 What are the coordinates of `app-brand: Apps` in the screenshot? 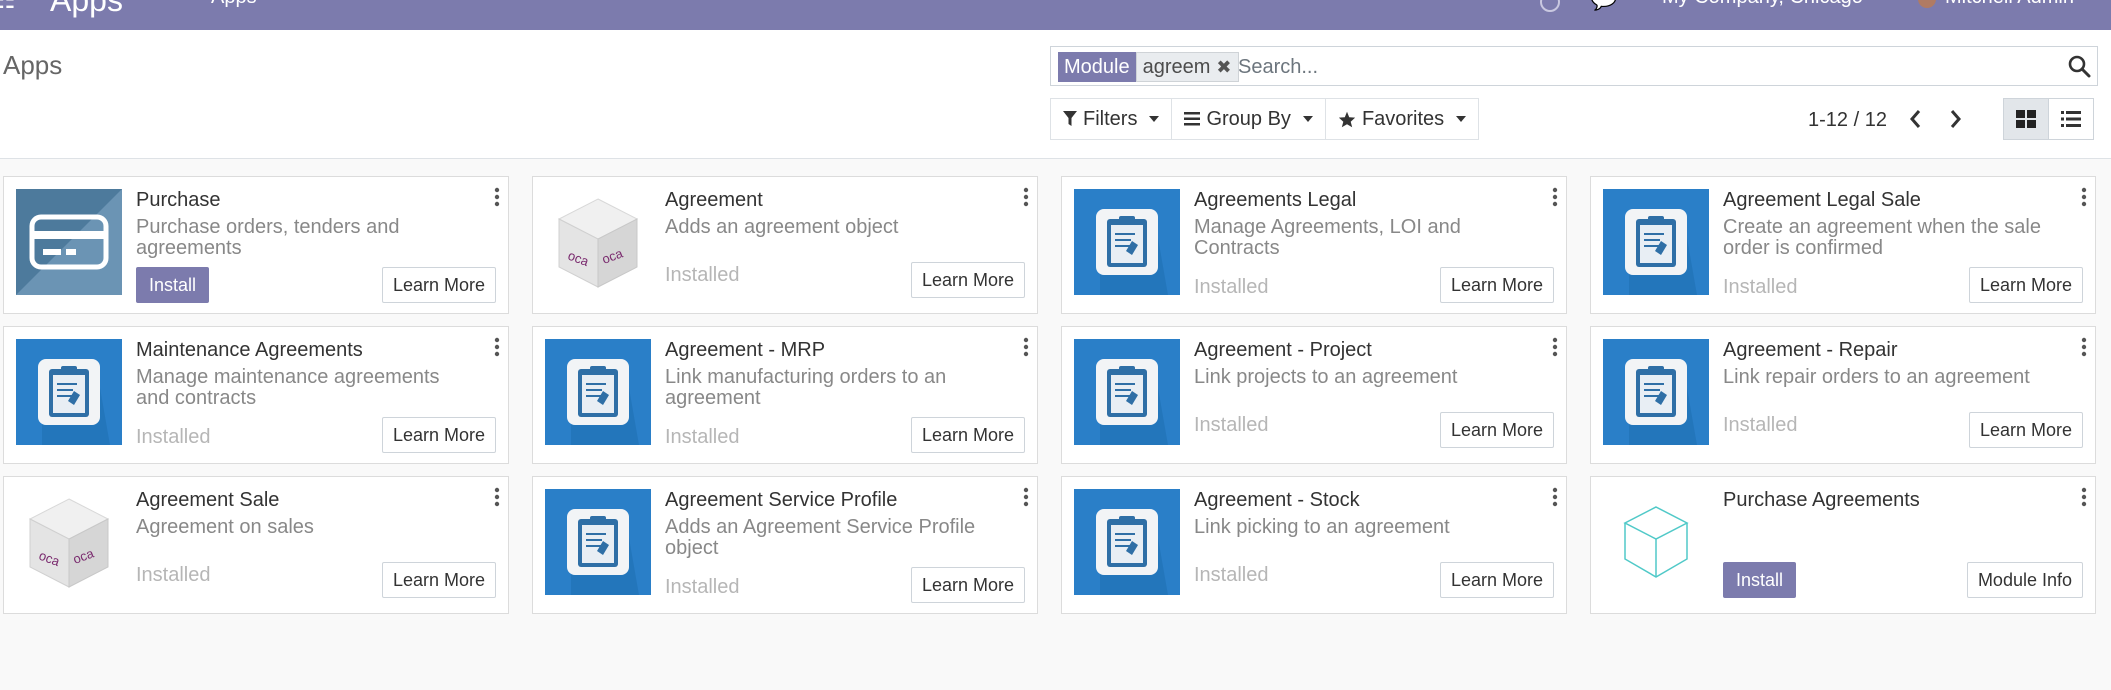 It's located at (86, 9).